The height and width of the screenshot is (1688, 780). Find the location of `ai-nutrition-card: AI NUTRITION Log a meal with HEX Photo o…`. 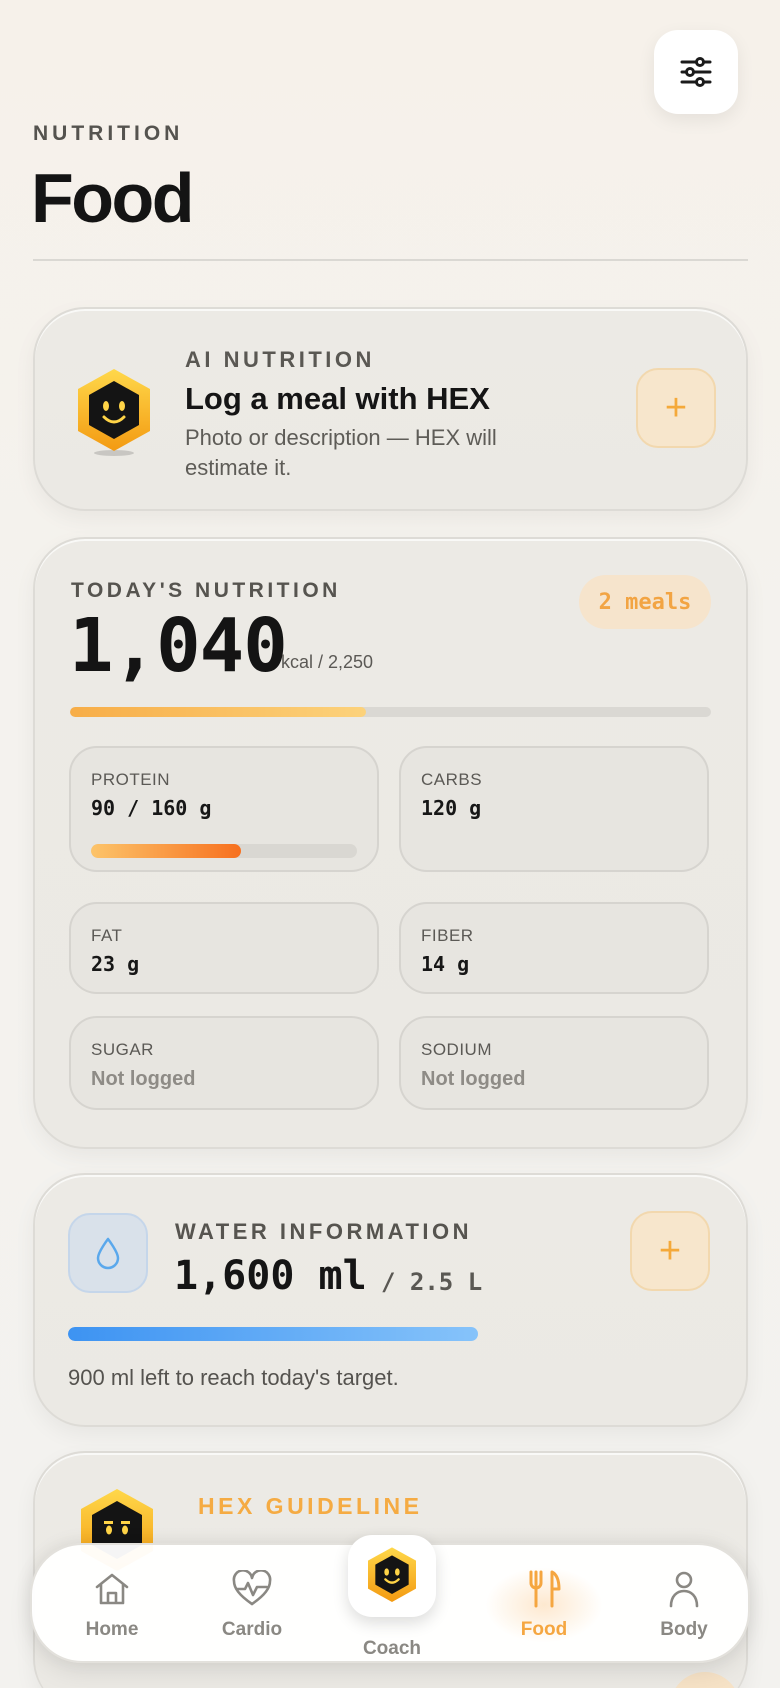

ai-nutrition-card: AI NUTRITION Log a meal with HEX Photo o… is located at coordinates (390, 409).